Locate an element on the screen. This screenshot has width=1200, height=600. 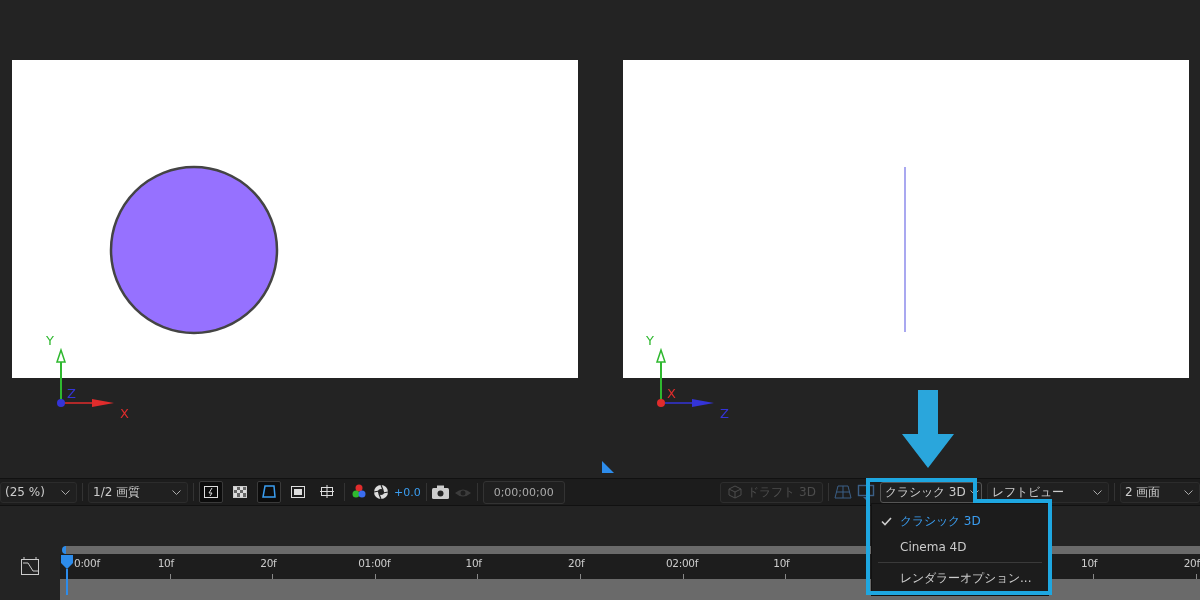
resize-corner-icon is located at coordinates (608, 467).